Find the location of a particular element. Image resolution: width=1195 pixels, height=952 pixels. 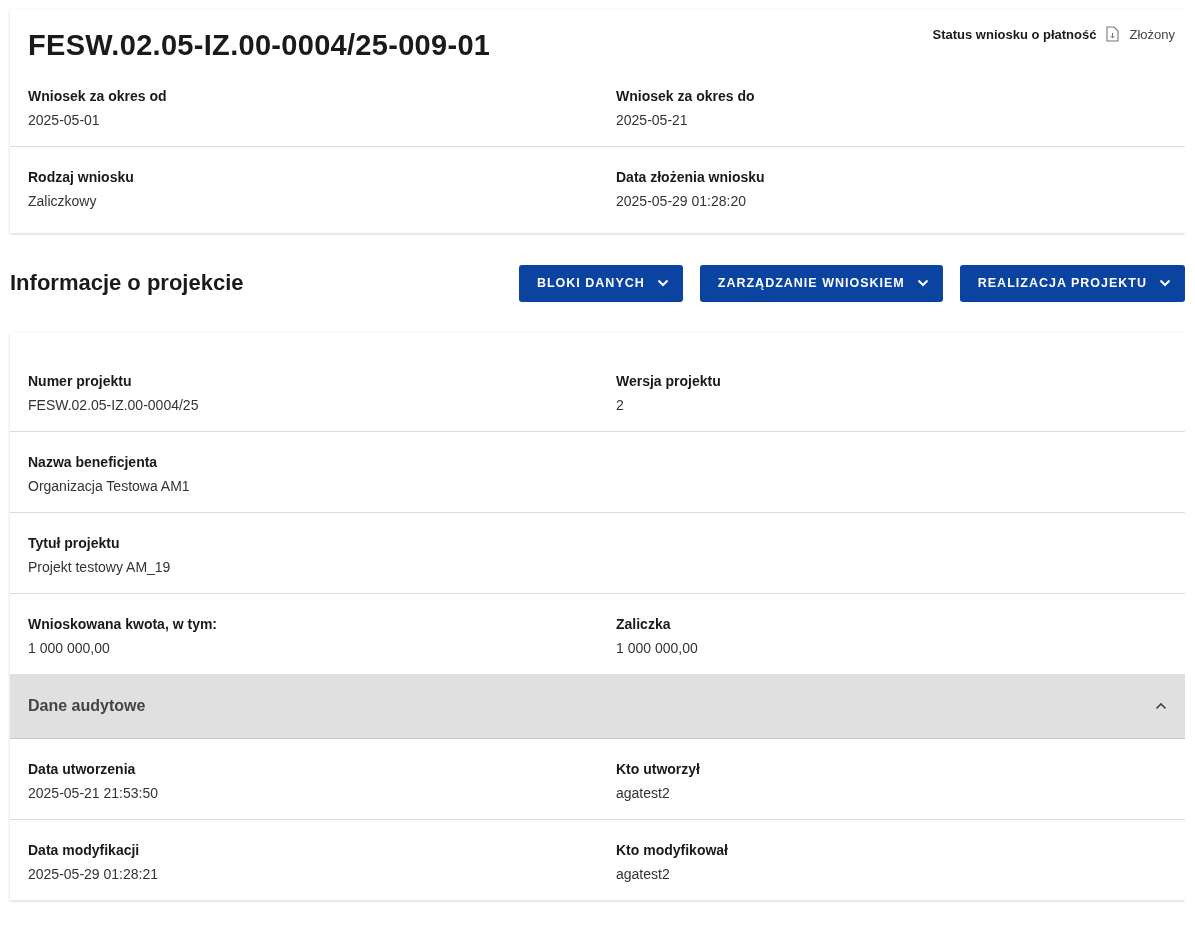

dropdown-button: ZARZĄDZANIE WNIOSKIEM is located at coordinates (821, 283).